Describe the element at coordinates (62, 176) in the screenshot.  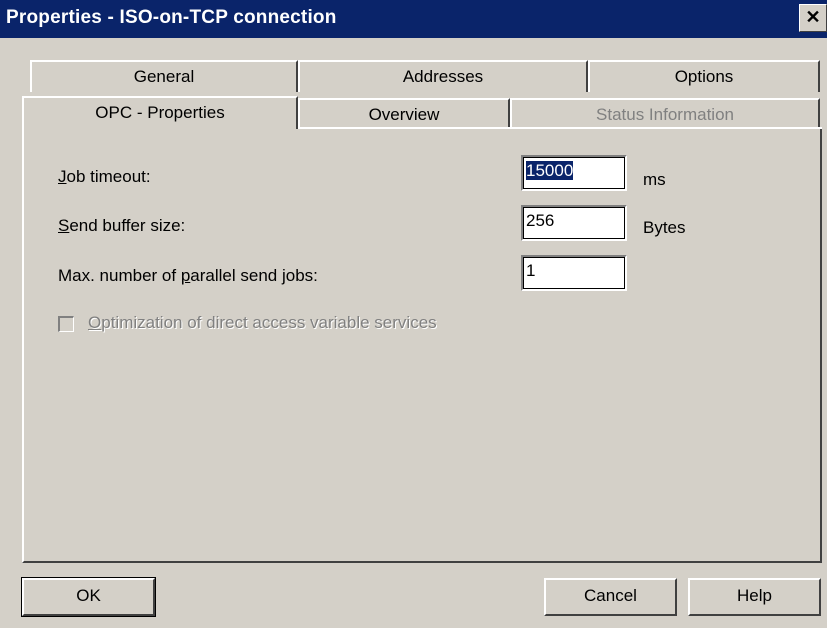
I see `job-timeout-accel: J` at that location.